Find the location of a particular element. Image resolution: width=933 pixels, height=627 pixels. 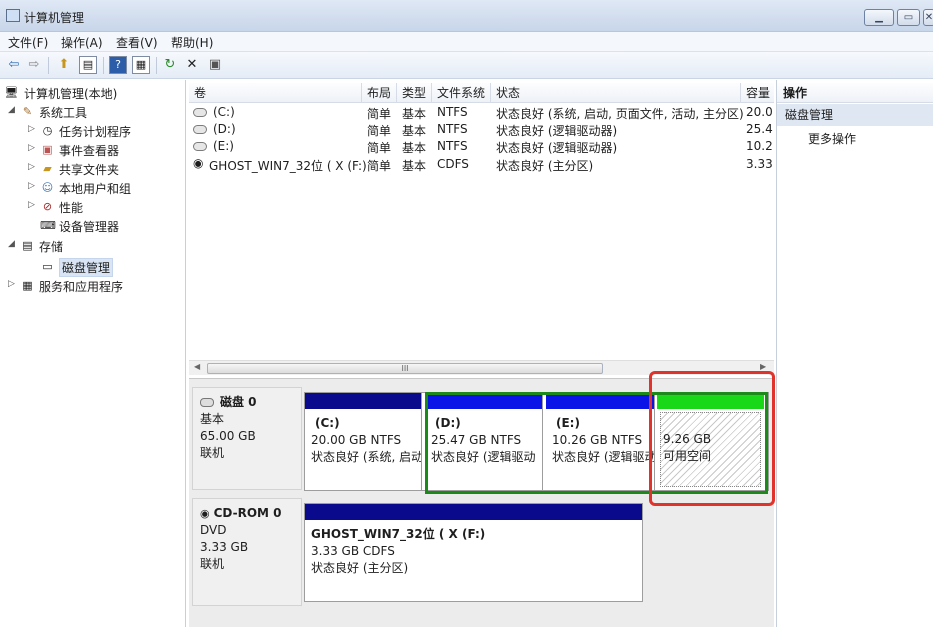

menu-action: 操作(A) is located at coordinates (82, 42).